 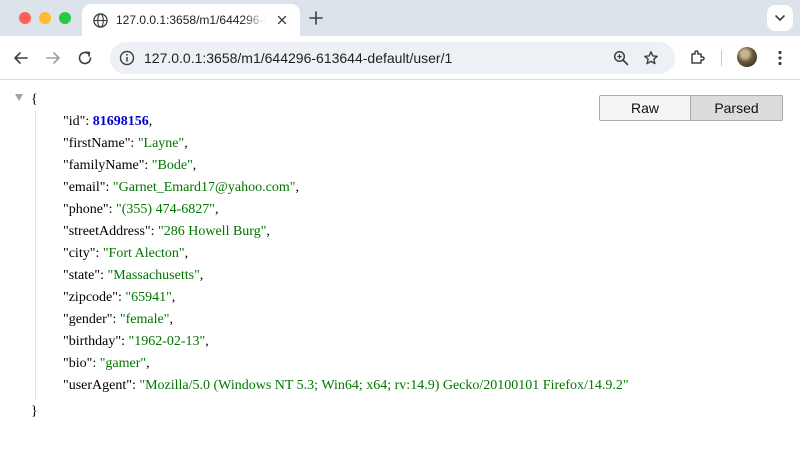 I want to click on reload-icon, so click(x=85, y=58).